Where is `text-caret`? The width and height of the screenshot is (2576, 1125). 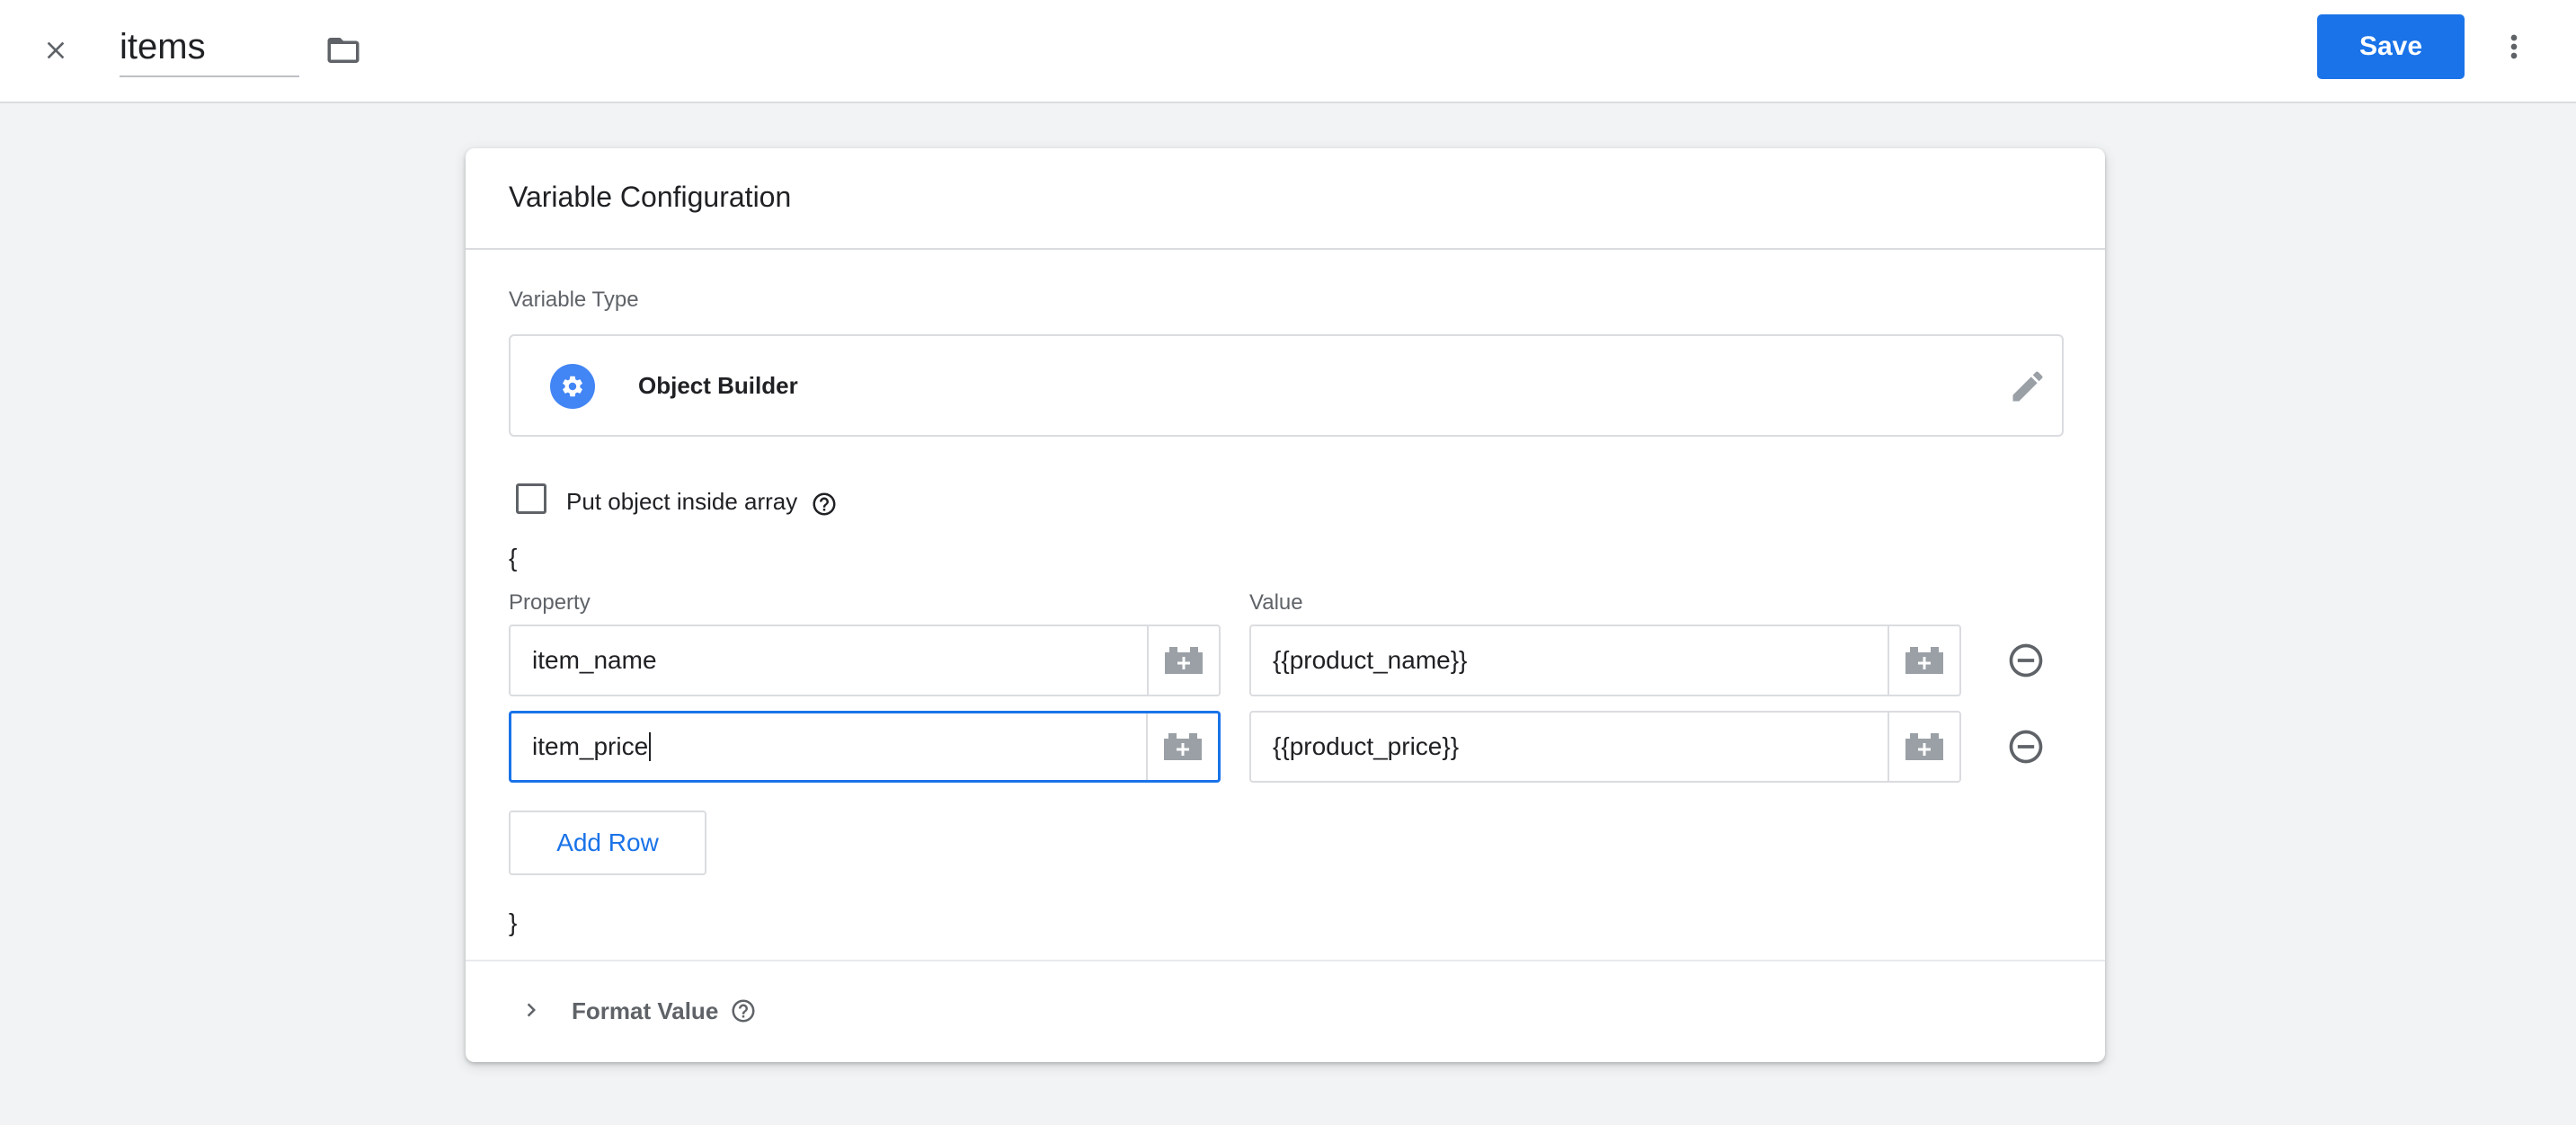 text-caret is located at coordinates (650, 746).